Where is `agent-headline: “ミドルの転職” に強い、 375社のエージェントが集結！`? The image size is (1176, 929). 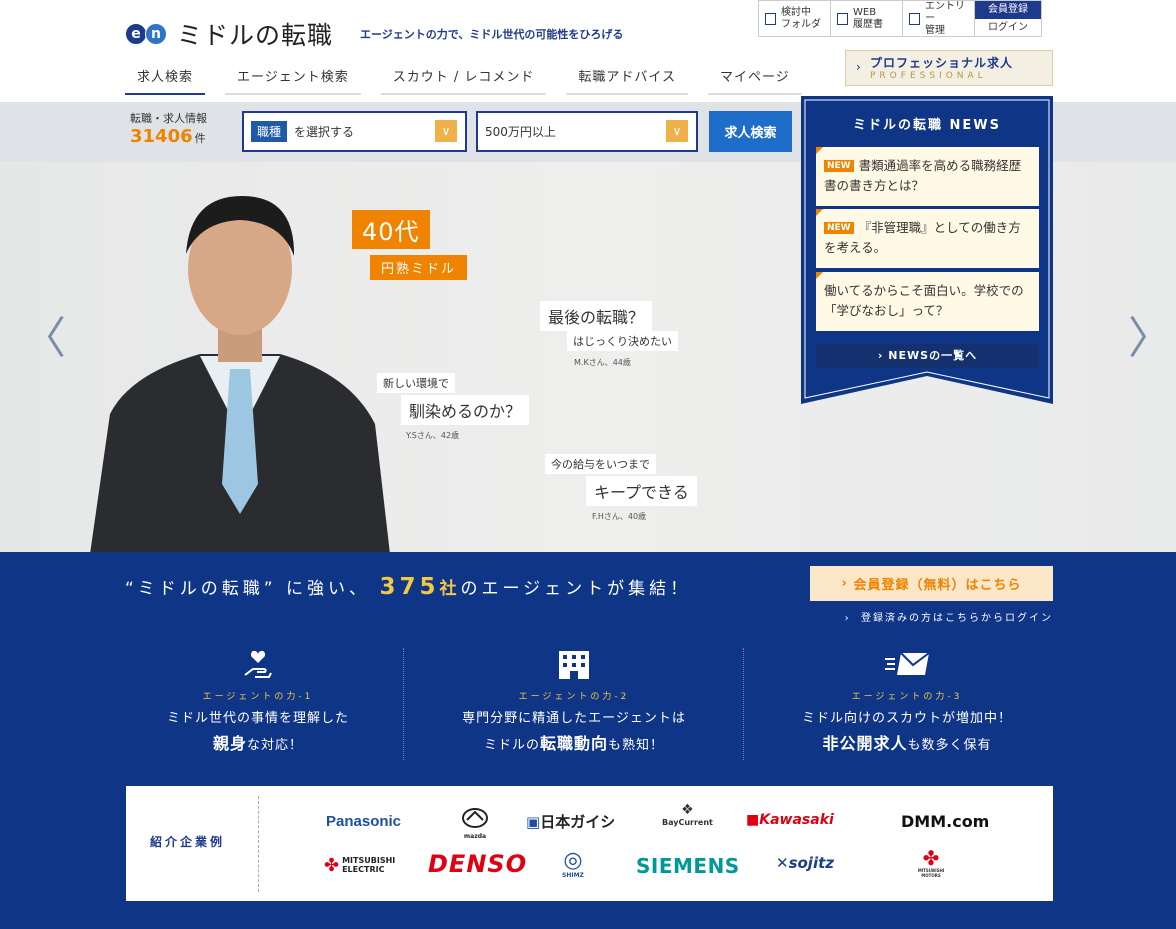 agent-headline: “ミドルの転職” に強い、 375社のエージェントが集結！ is located at coordinates (408, 587).